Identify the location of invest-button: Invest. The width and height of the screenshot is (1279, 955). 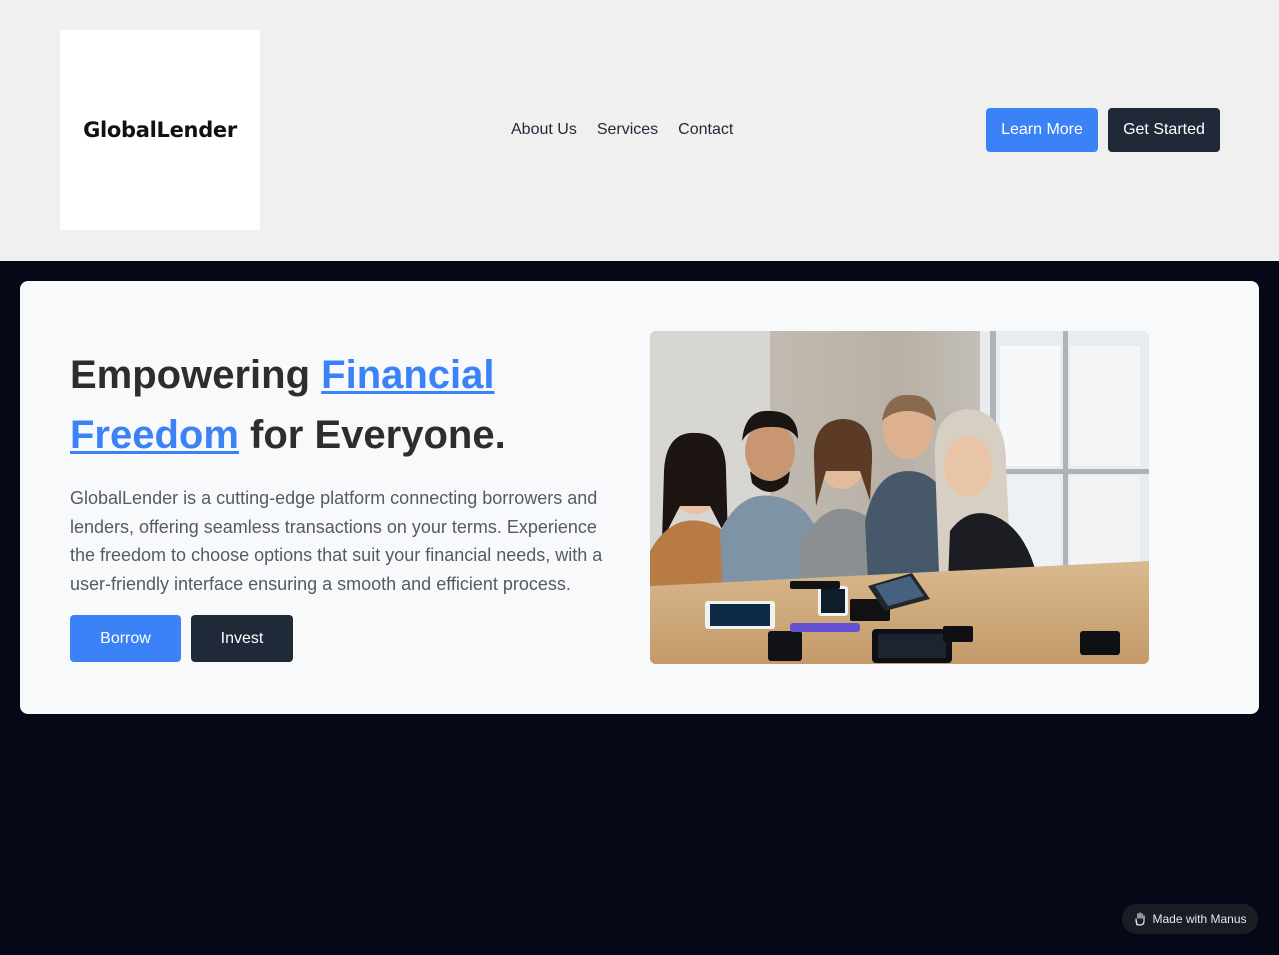
(242, 638).